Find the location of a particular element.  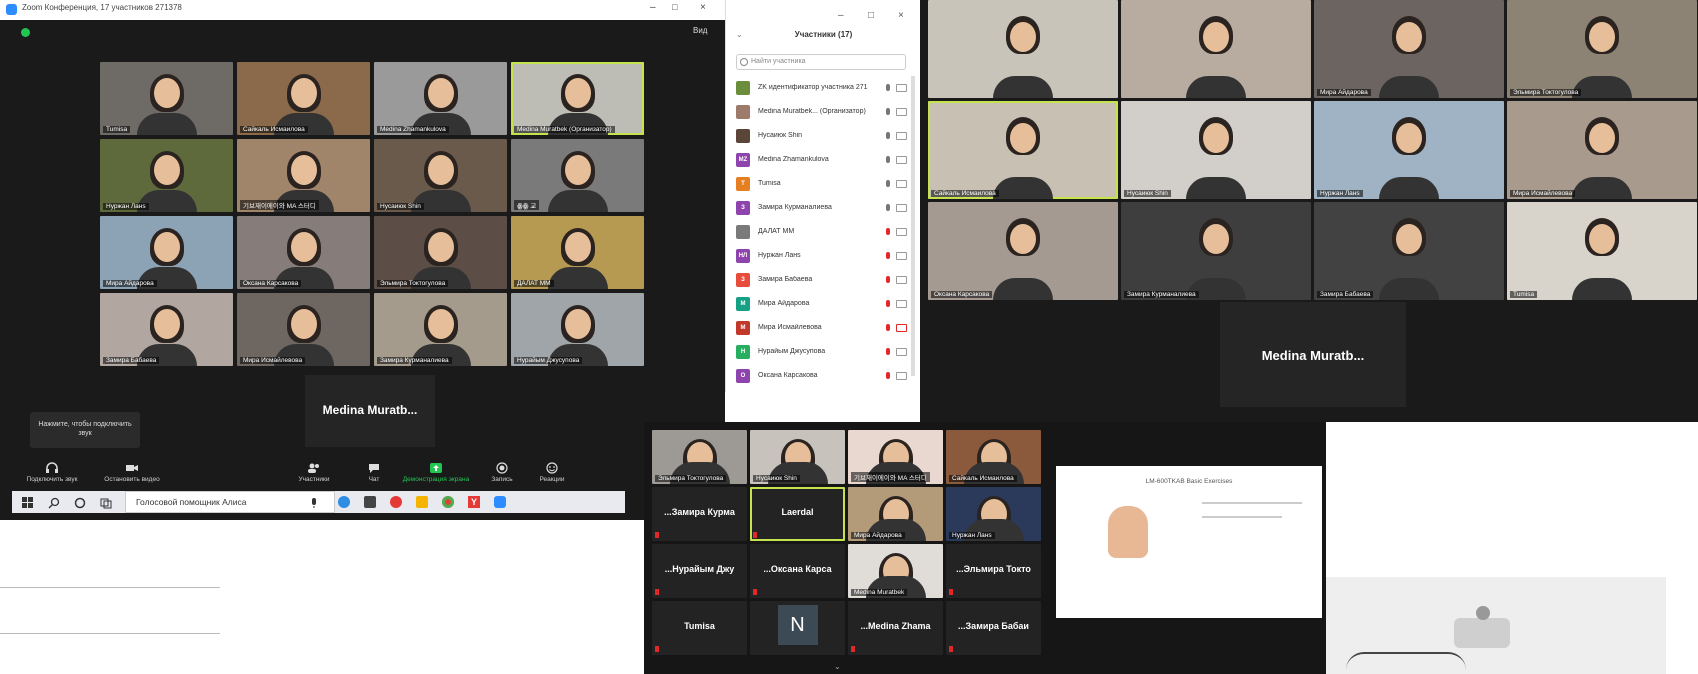

cortana-icon is located at coordinates (80, 502).